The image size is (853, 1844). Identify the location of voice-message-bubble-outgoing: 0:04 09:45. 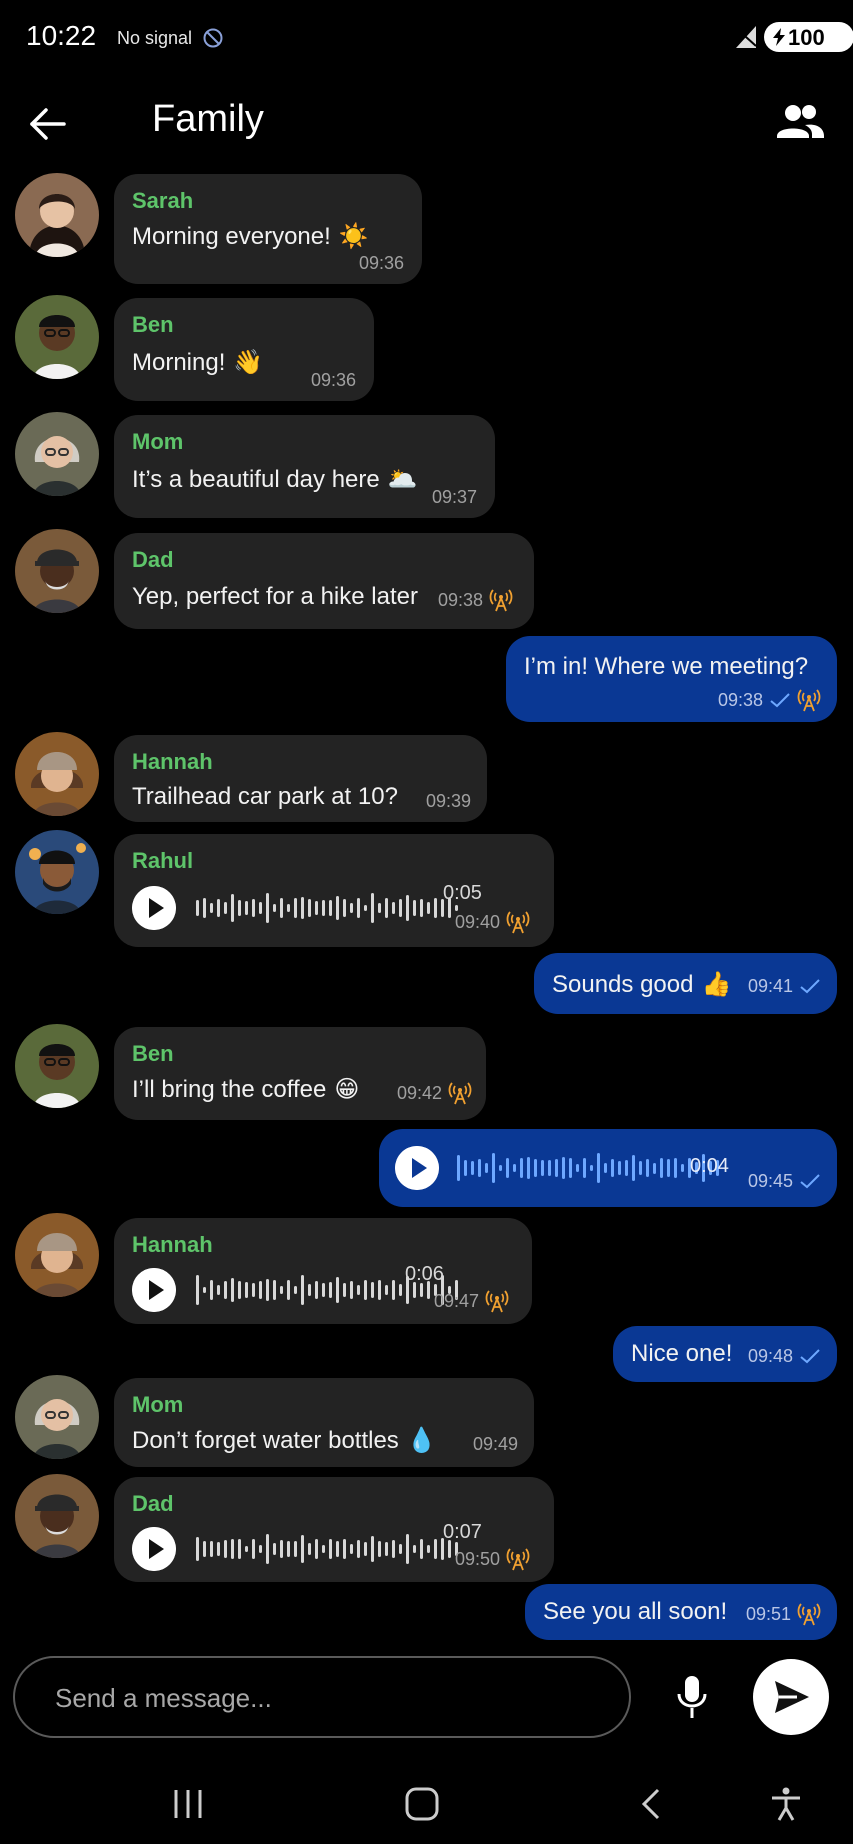
(608, 1168).